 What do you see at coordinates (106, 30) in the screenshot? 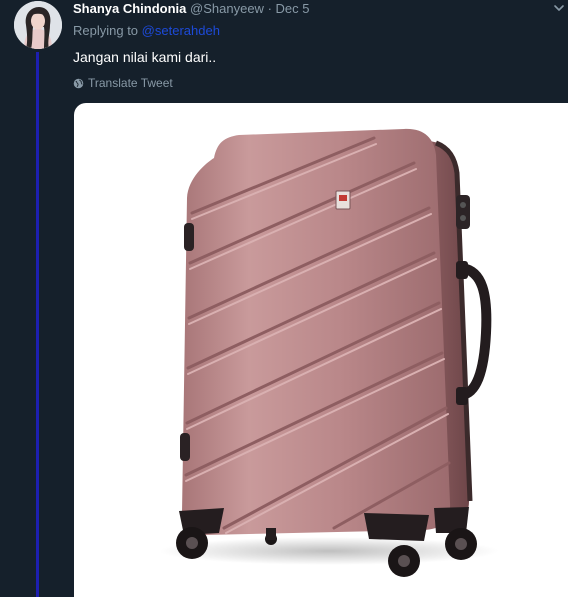
I see `replying-prefix: Replying to` at bounding box center [106, 30].